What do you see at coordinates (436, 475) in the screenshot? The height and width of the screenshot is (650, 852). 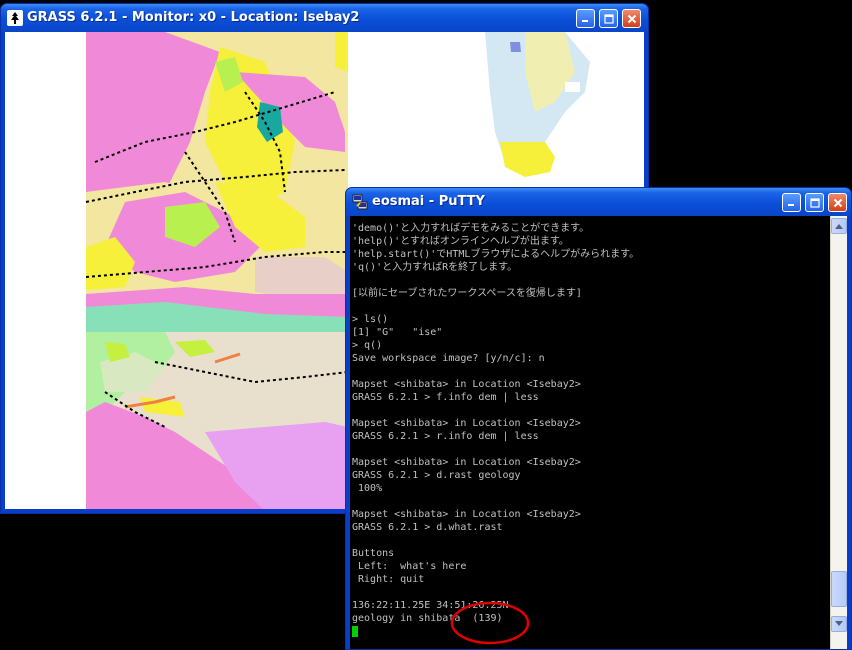 I see `terminal-line: GRASS 6.2.1 > d.rast geology` at bounding box center [436, 475].